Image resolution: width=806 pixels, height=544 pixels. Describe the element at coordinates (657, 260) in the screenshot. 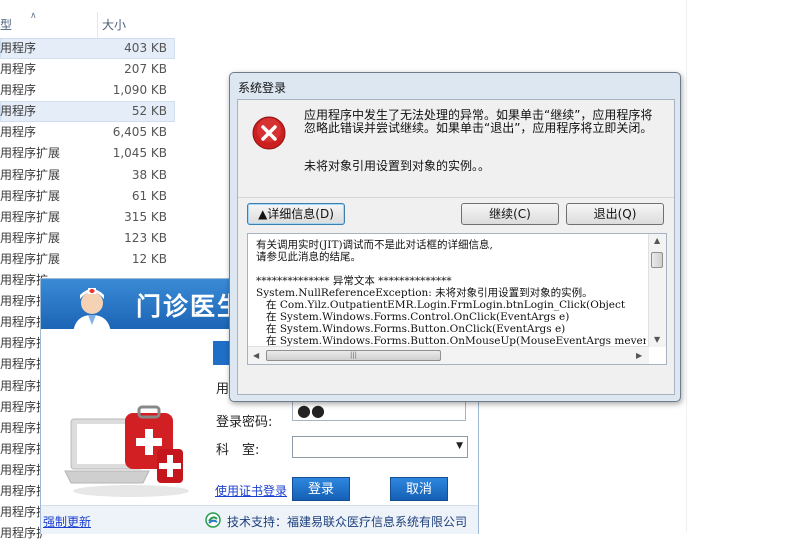

I see `vertical-scroll-thumb` at that location.